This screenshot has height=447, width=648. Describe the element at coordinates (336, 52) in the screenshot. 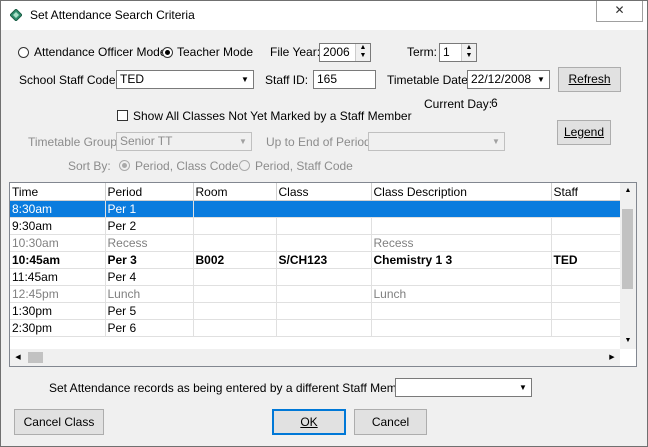

I see `file-year-value: 2006` at that location.